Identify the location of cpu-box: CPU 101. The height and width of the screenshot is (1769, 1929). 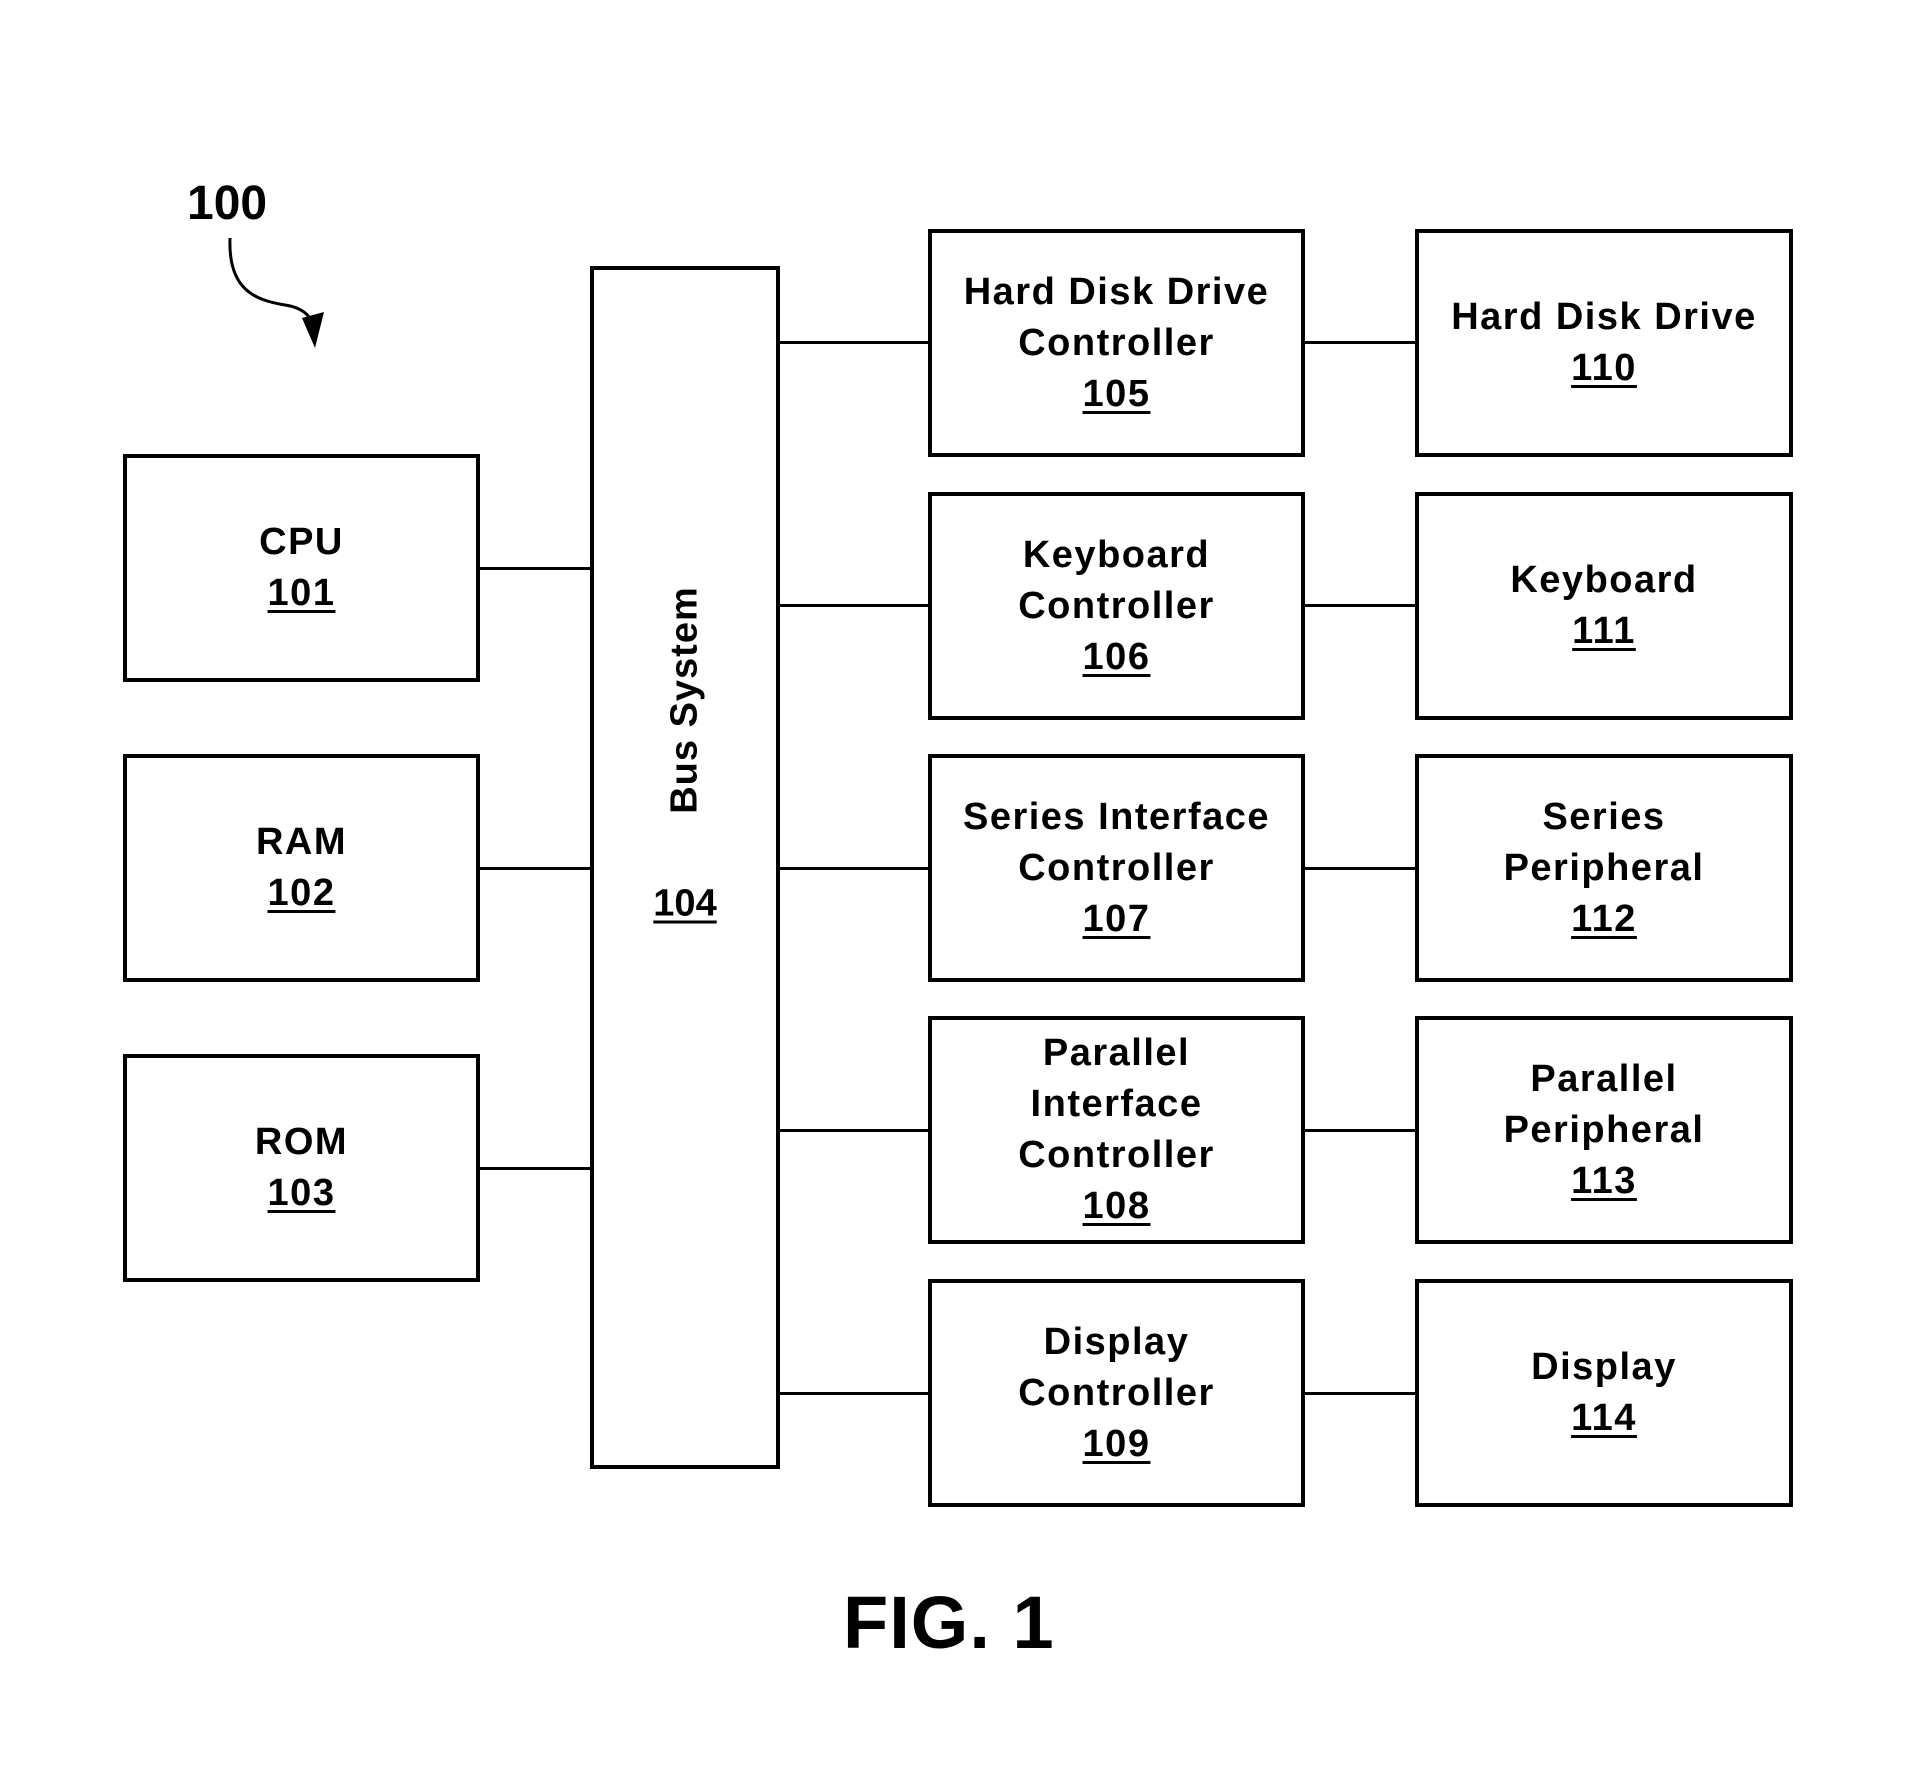
(301, 568).